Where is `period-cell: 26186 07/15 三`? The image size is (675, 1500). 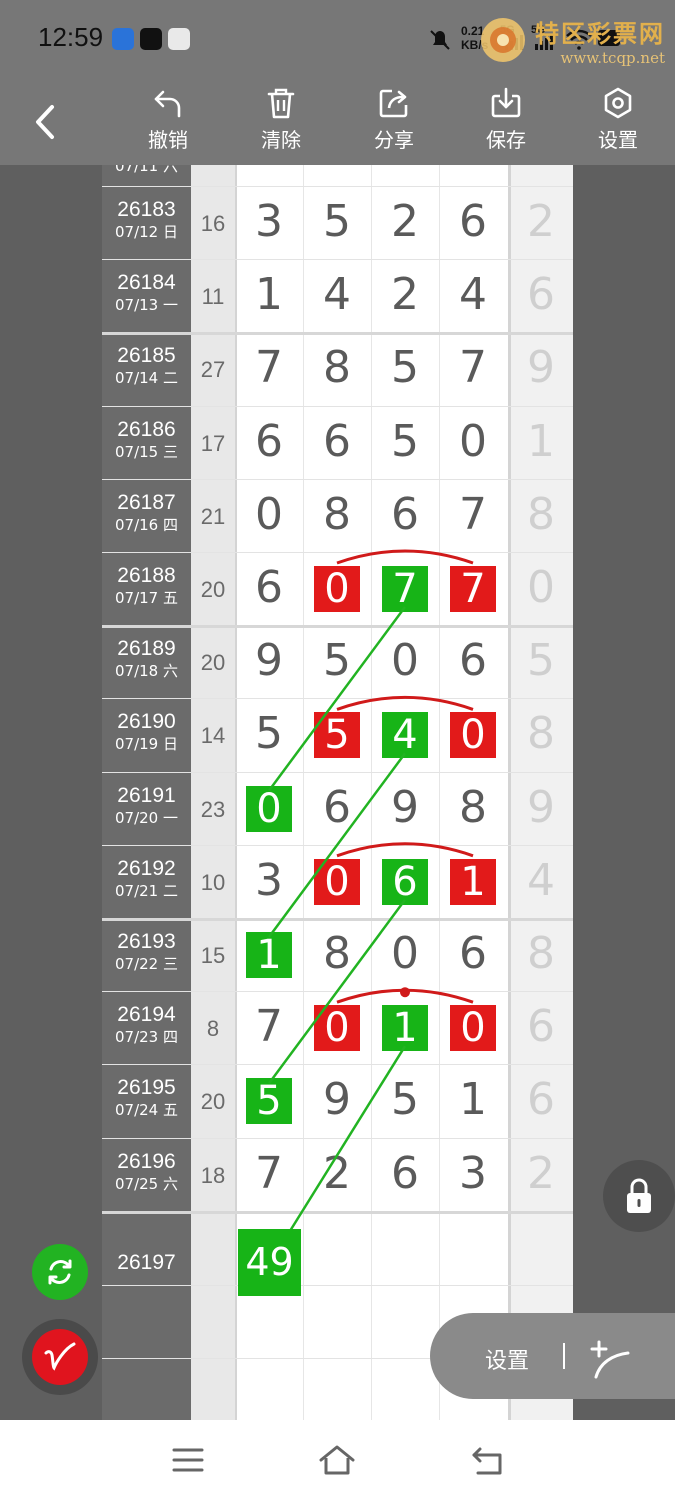 period-cell: 26186 07/15 三 is located at coordinates (146, 440).